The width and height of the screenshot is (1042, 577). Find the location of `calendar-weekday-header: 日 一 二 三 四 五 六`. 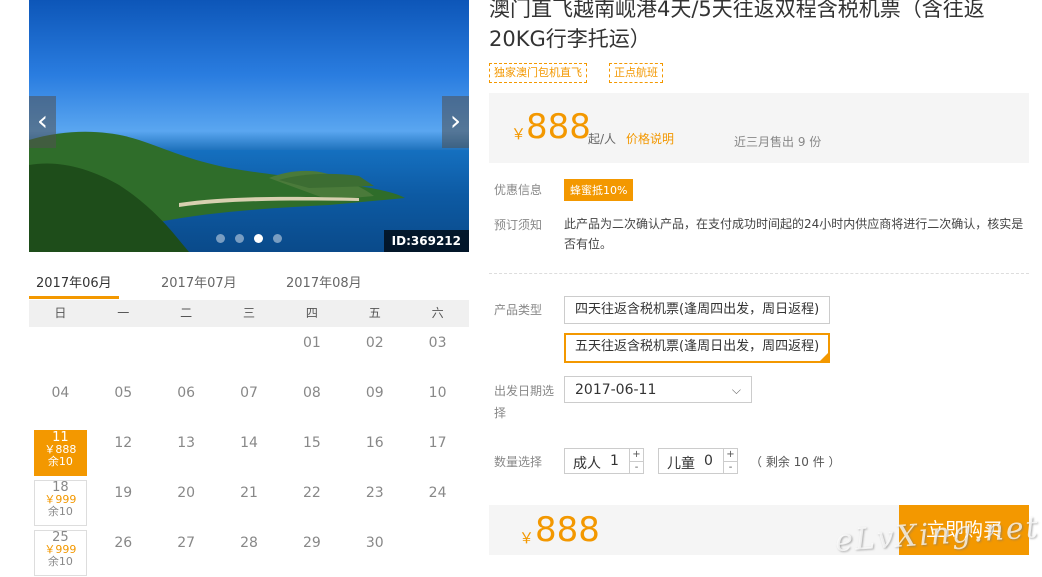

calendar-weekday-header: 日 一 二 三 四 五 六 is located at coordinates (249, 313).